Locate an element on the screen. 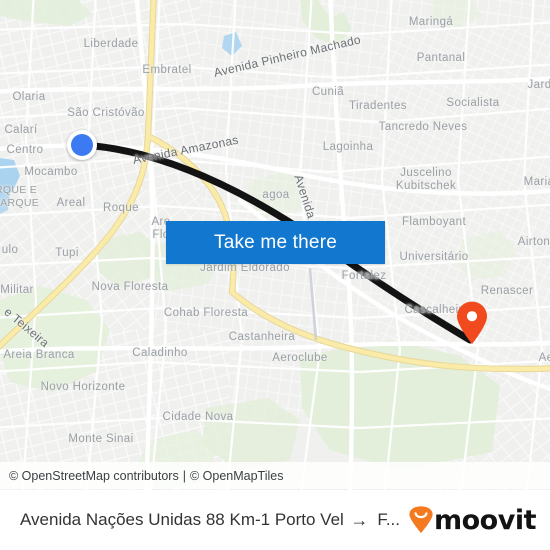 The image size is (550, 550). origin-marker-dot is located at coordinates (82, 145).